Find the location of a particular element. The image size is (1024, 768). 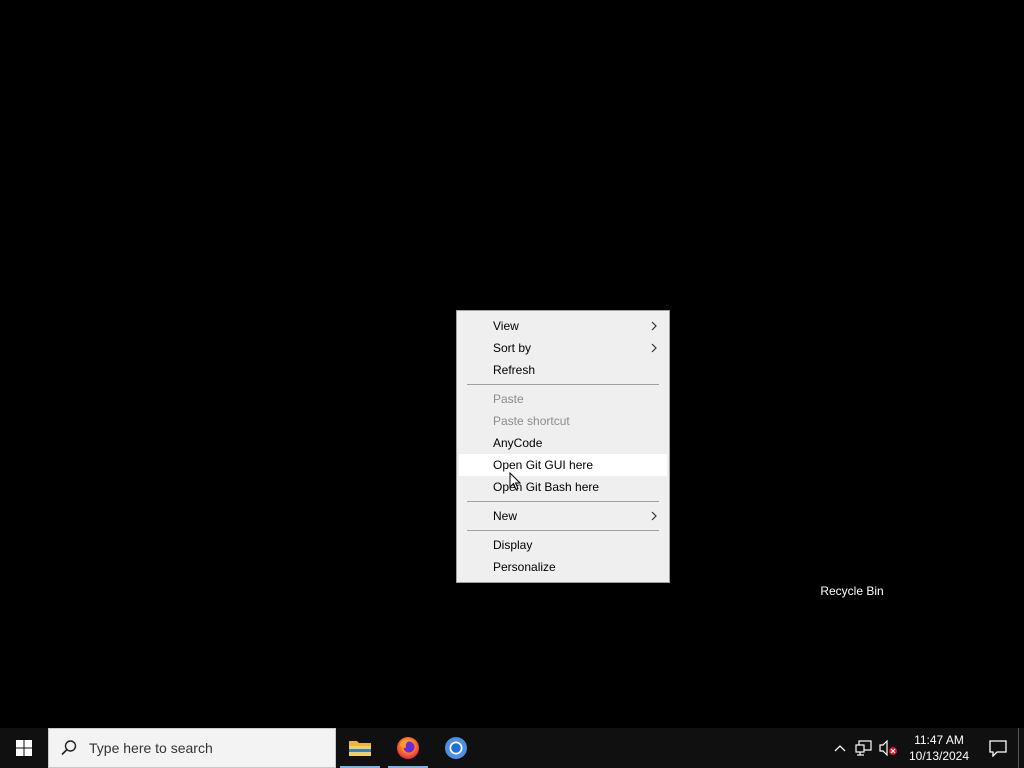

recycle-bin: Recycle Bin is located at coordinates (852, 591).